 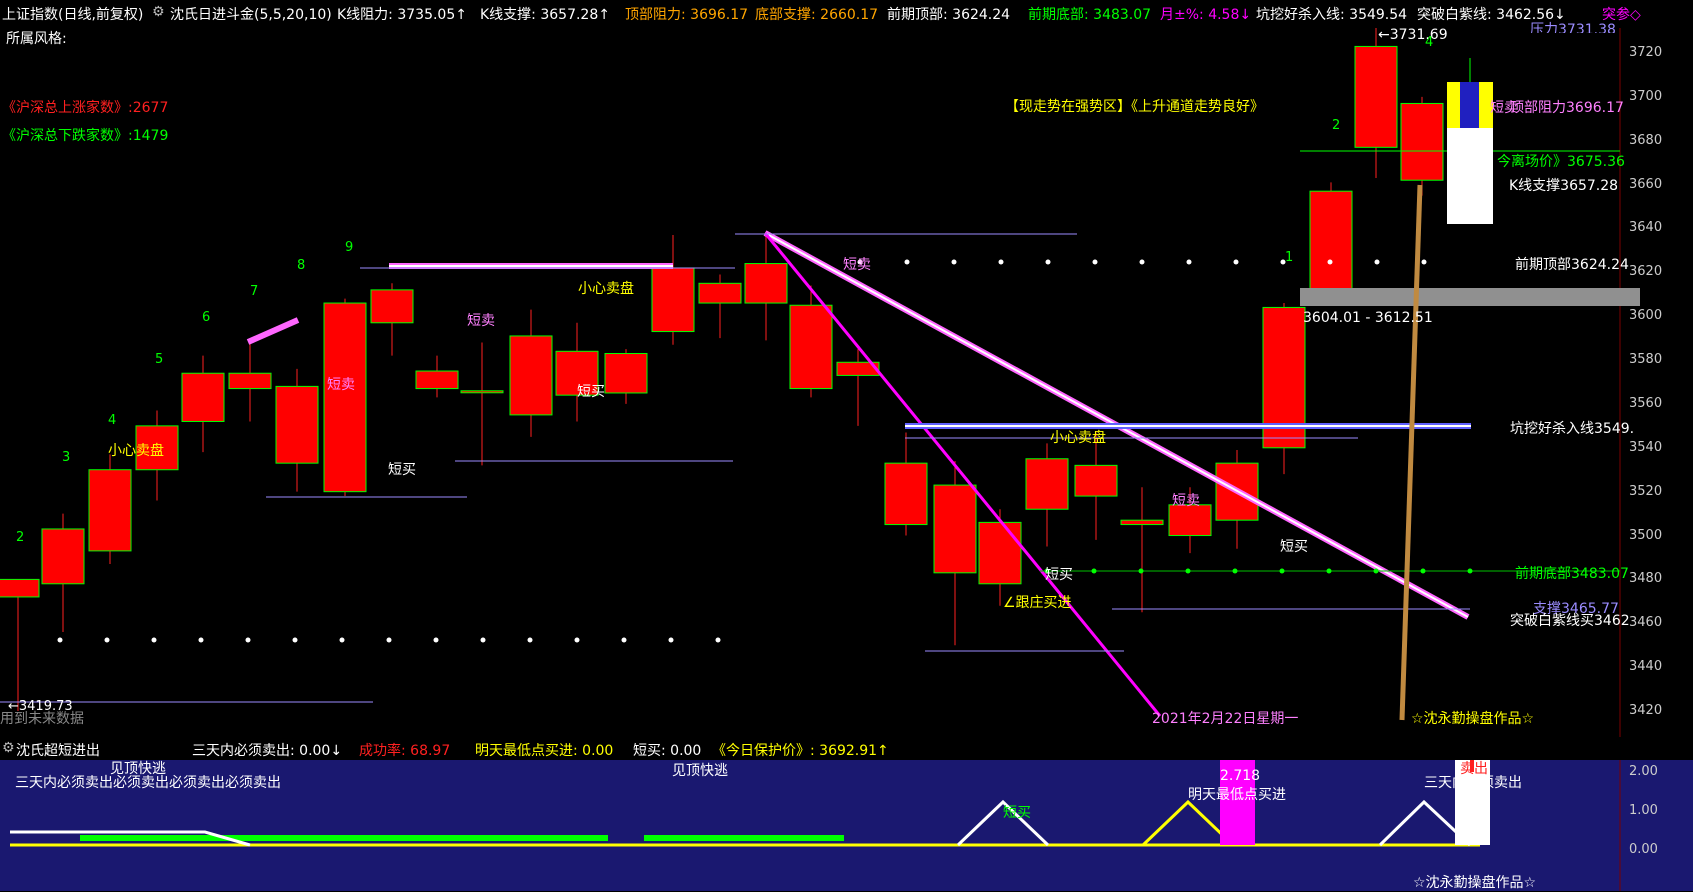 What do you see at coordinates (402, 15) in the screenshot?
I see `k-resist: K线阻力: 3735.05↑` at bounding box center [402, 15].